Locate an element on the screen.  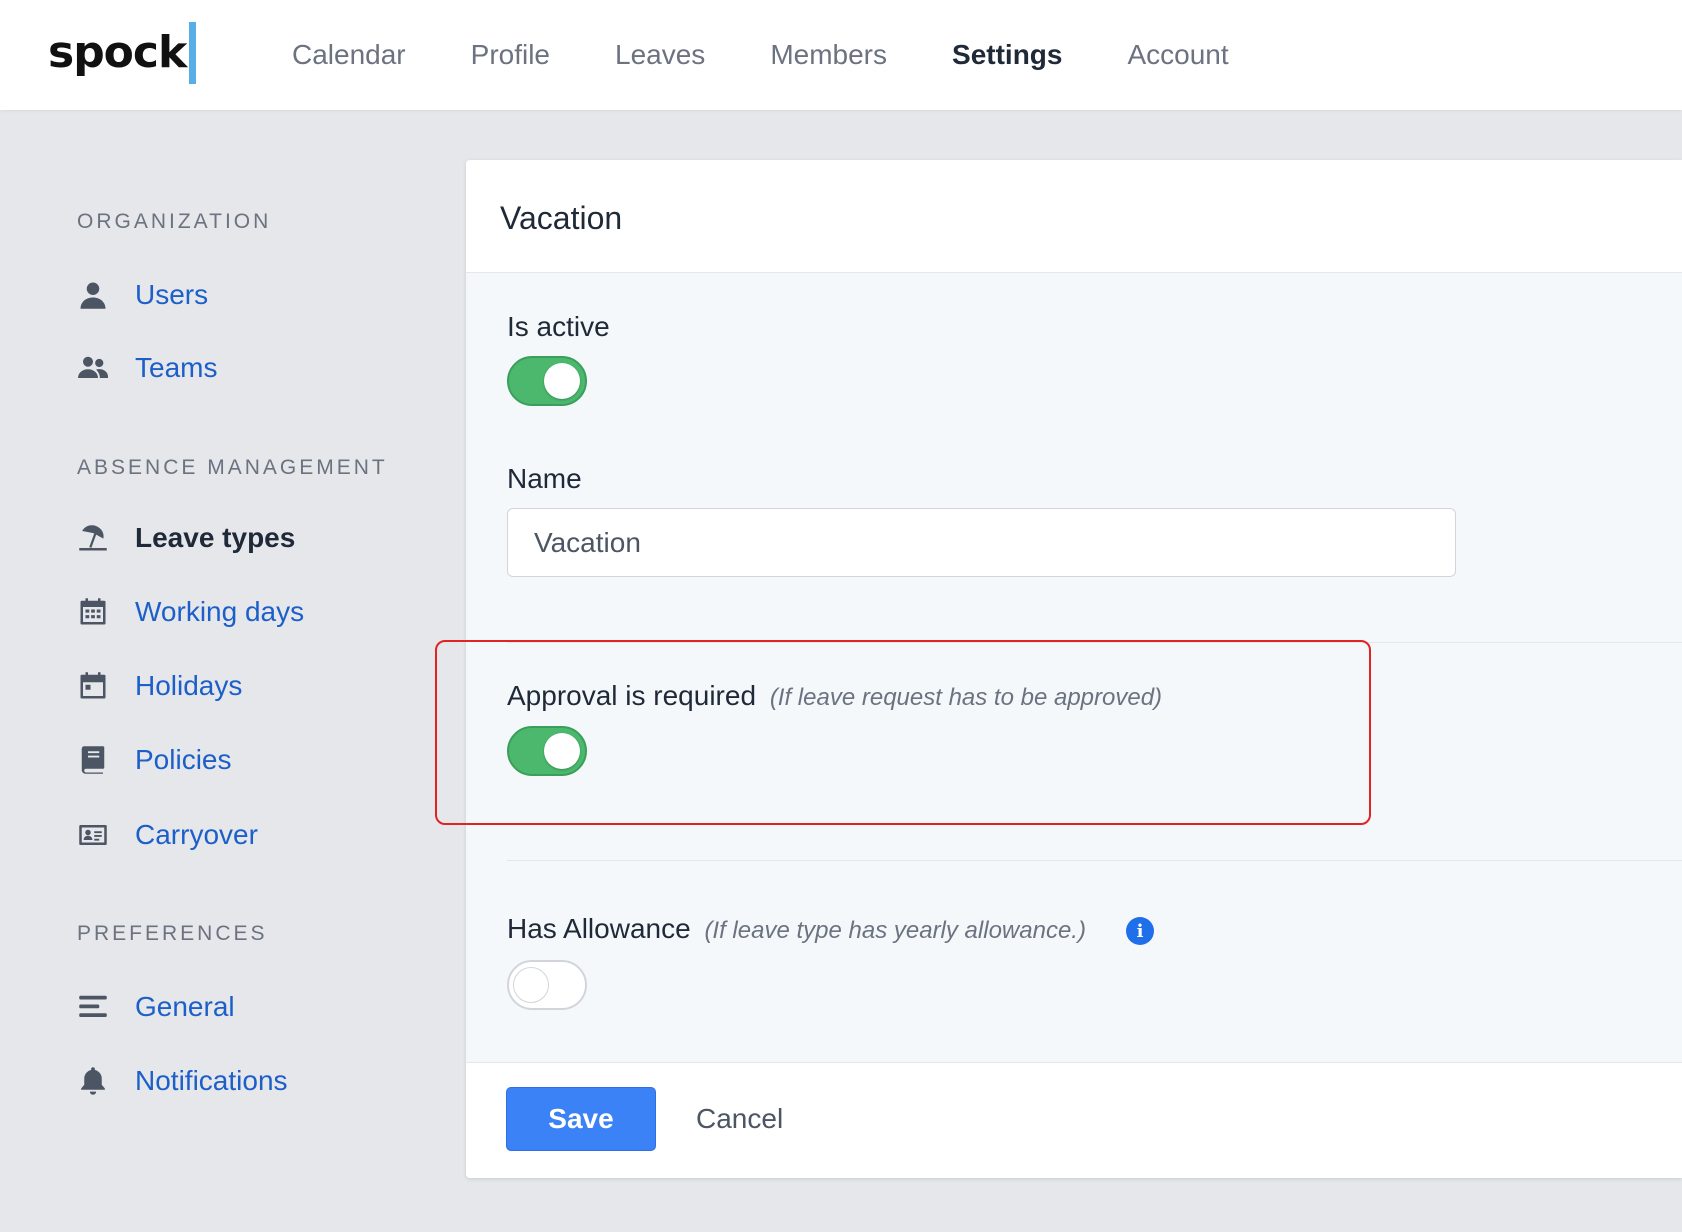
allowance-label-text: Has Allowance is located at coordinates (599, 928).